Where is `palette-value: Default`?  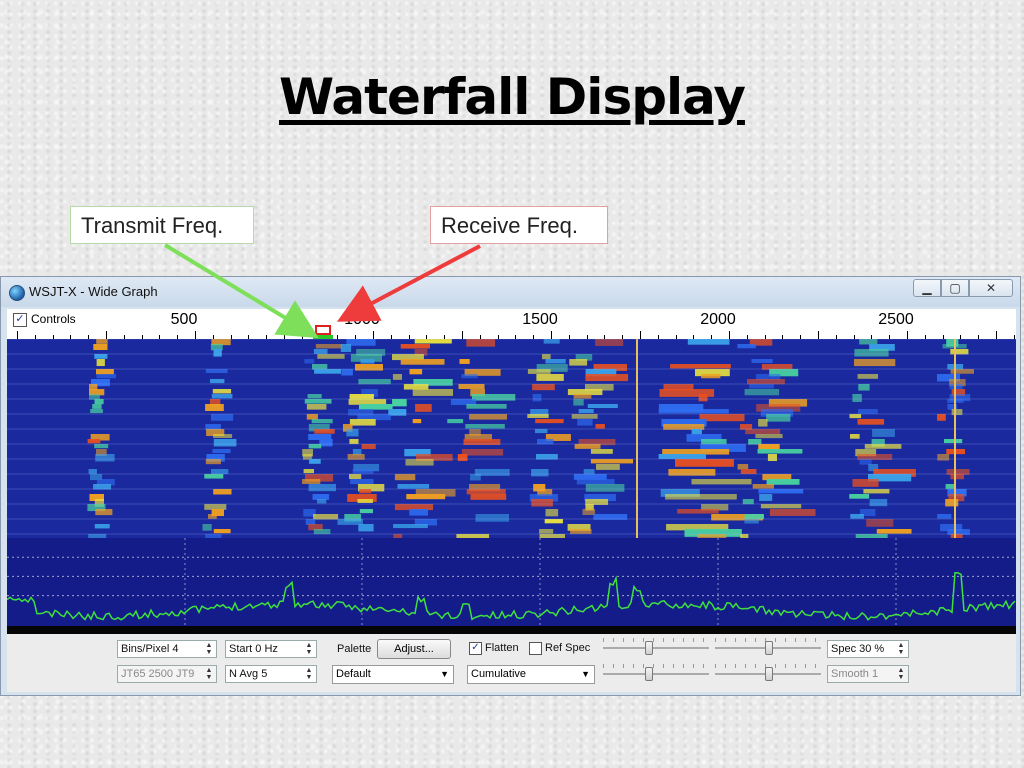
palette-value: Default is located at coordinates (353, 674).